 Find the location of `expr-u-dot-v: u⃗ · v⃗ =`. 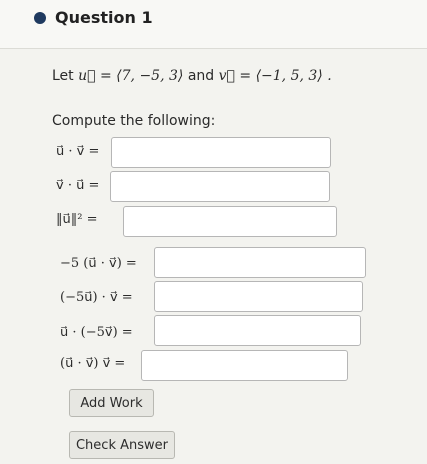

expr-u-dot-v: u⃗ · v⃗ = is located at coordinates (78, 151).